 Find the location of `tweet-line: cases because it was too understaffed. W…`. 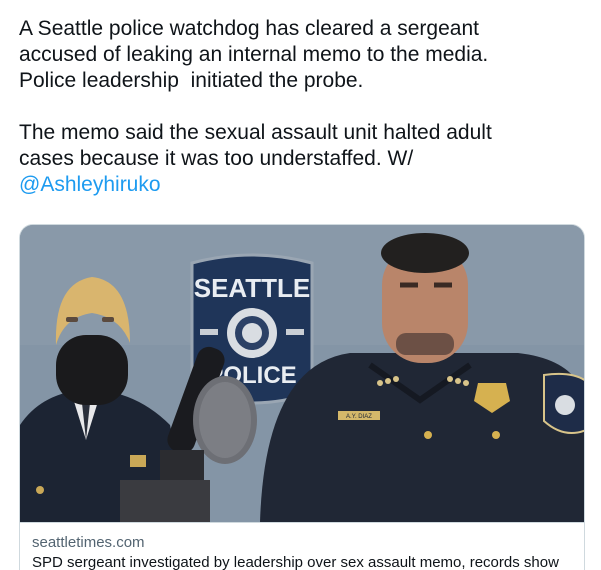

tweet-line: cases because it was too understaffed. W… is located at coordinates (216, 158).